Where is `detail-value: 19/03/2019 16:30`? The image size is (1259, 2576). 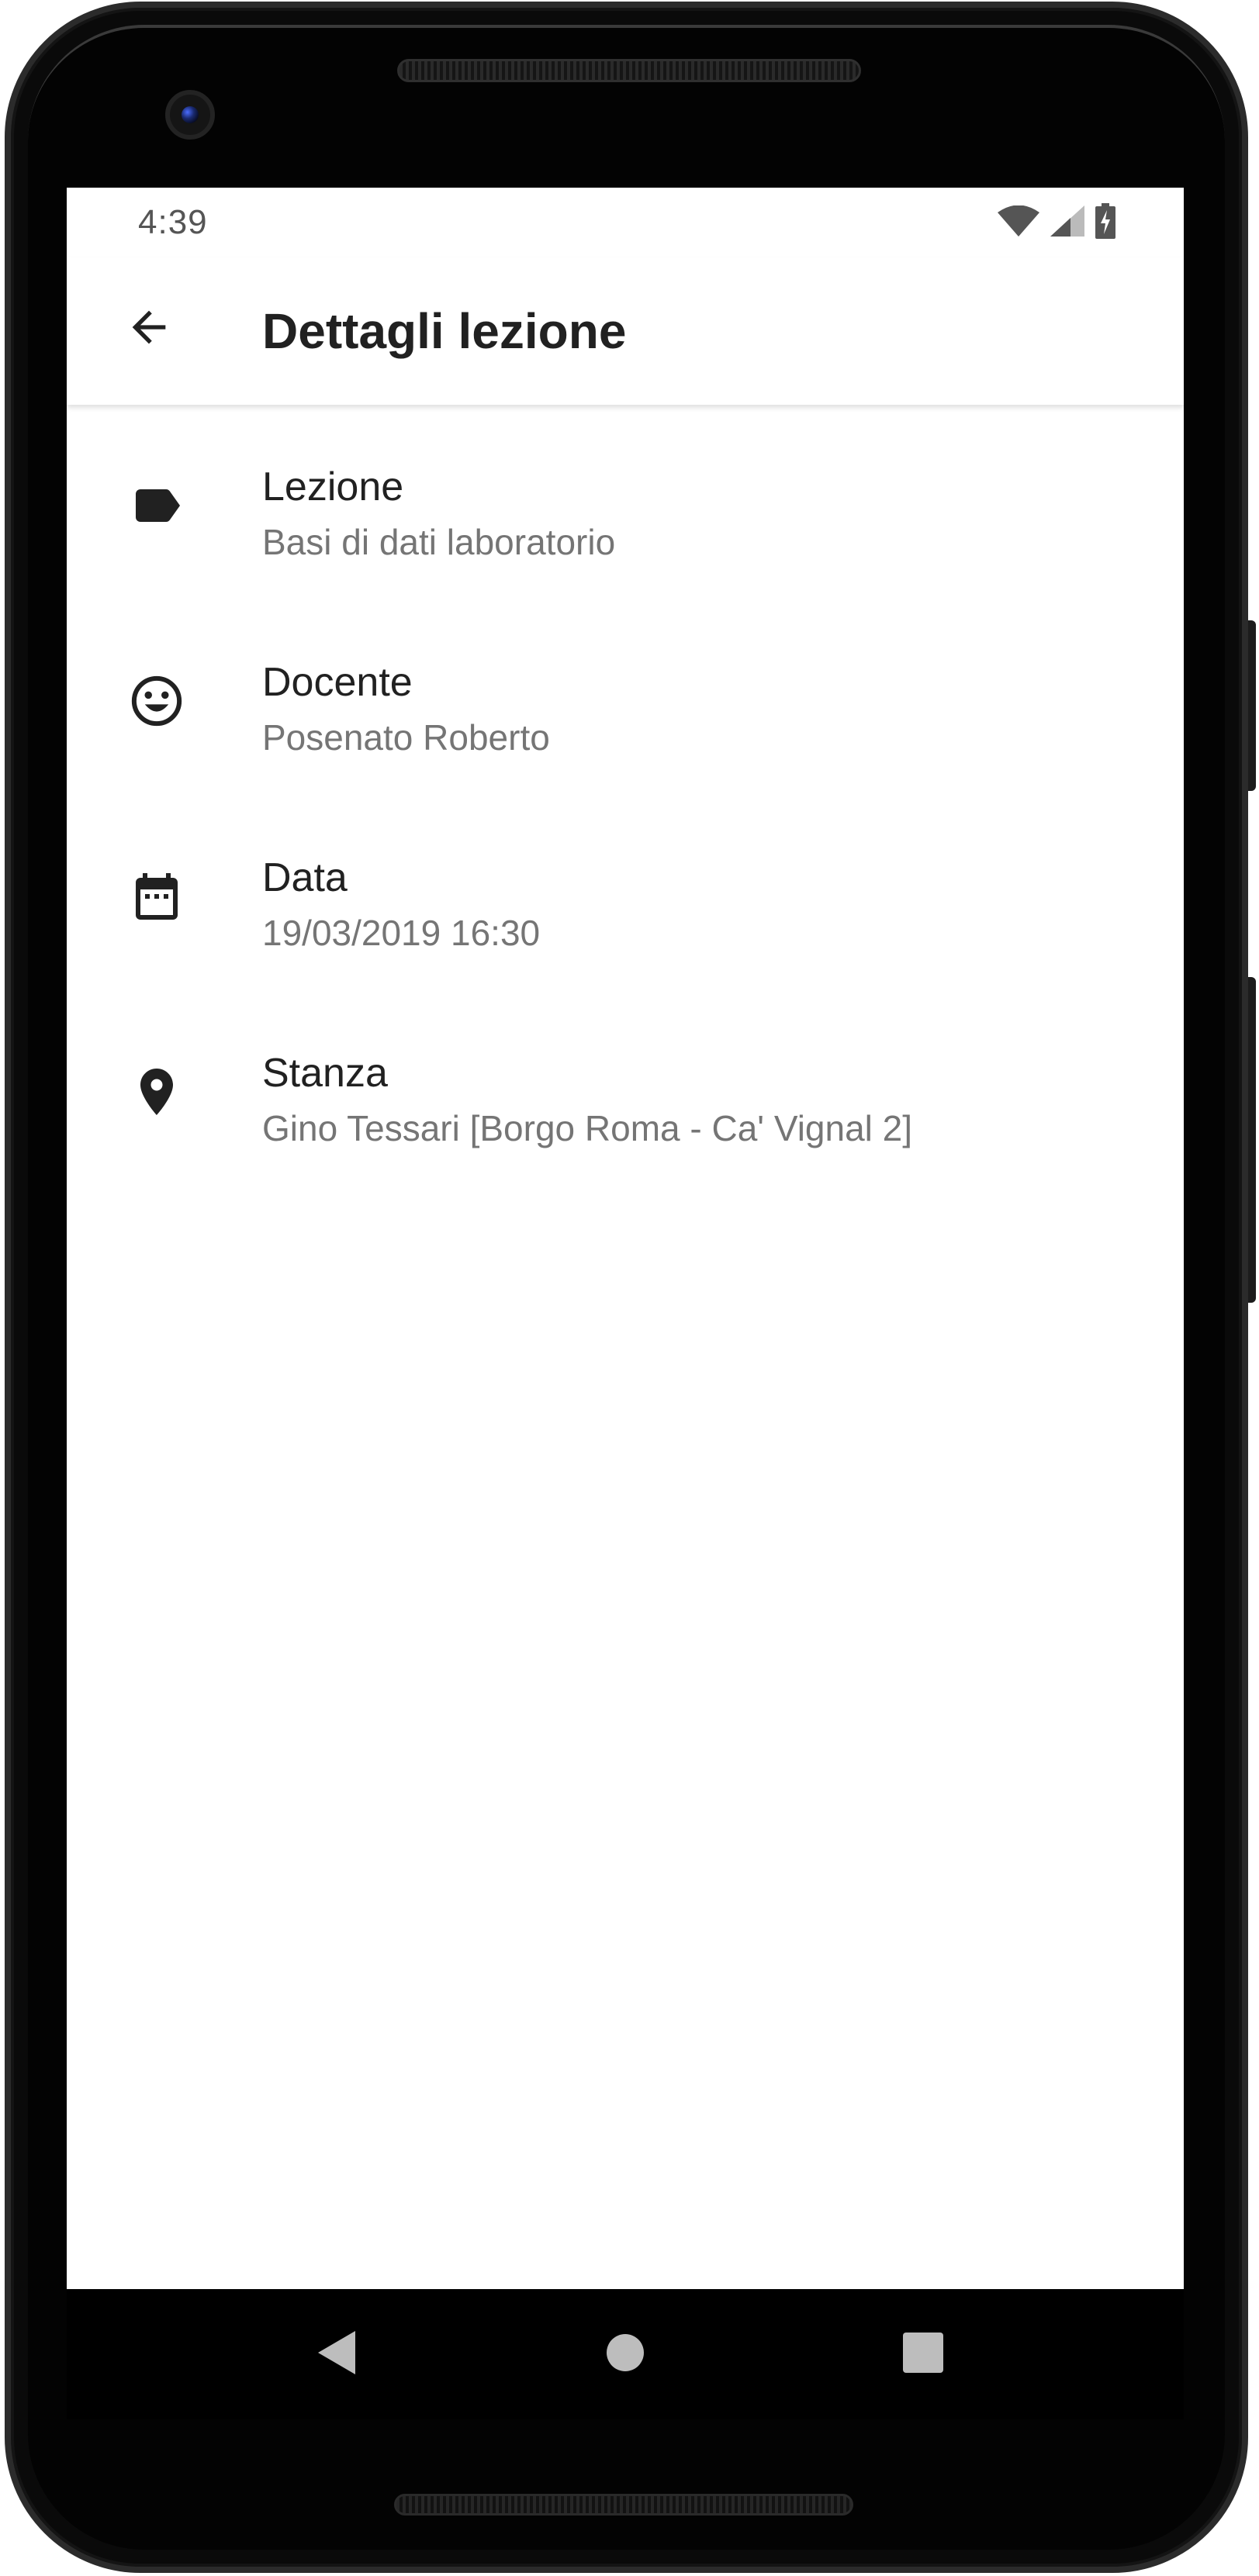
detail-value: 19/03/2019 16:30 is located at coordinates (401, 933).